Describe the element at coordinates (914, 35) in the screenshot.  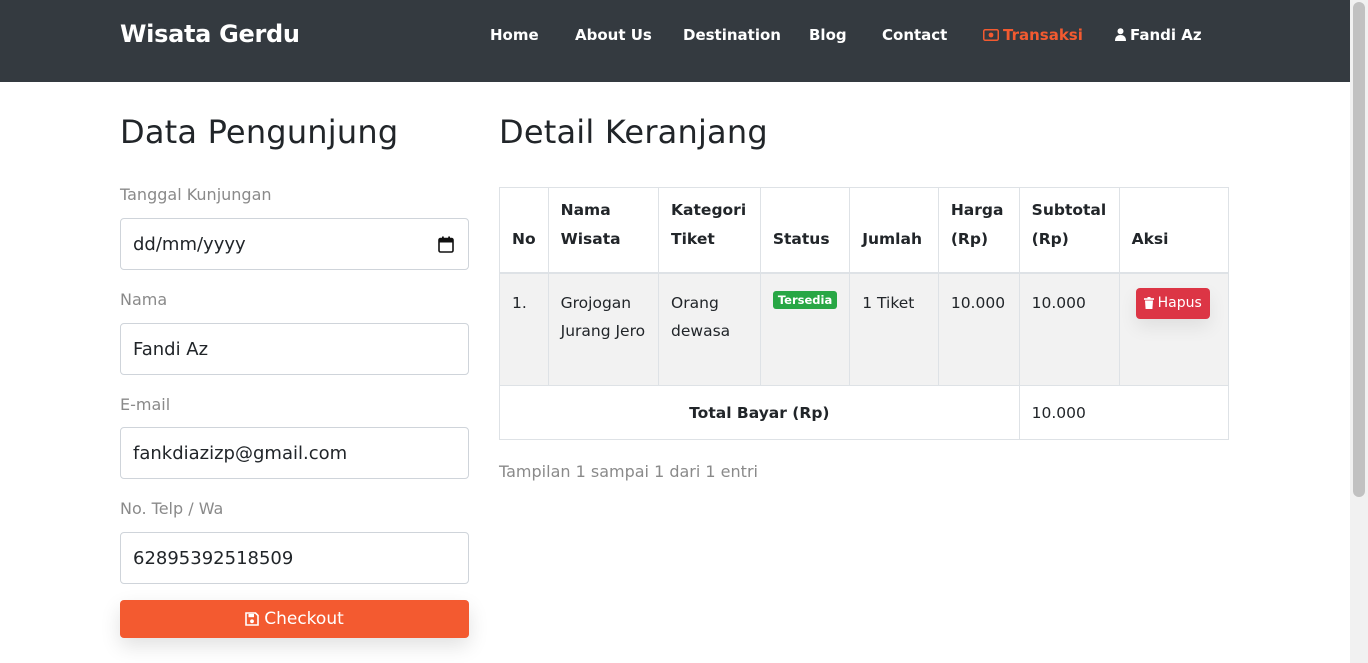
I see `nav-contact: Contact` at that location.